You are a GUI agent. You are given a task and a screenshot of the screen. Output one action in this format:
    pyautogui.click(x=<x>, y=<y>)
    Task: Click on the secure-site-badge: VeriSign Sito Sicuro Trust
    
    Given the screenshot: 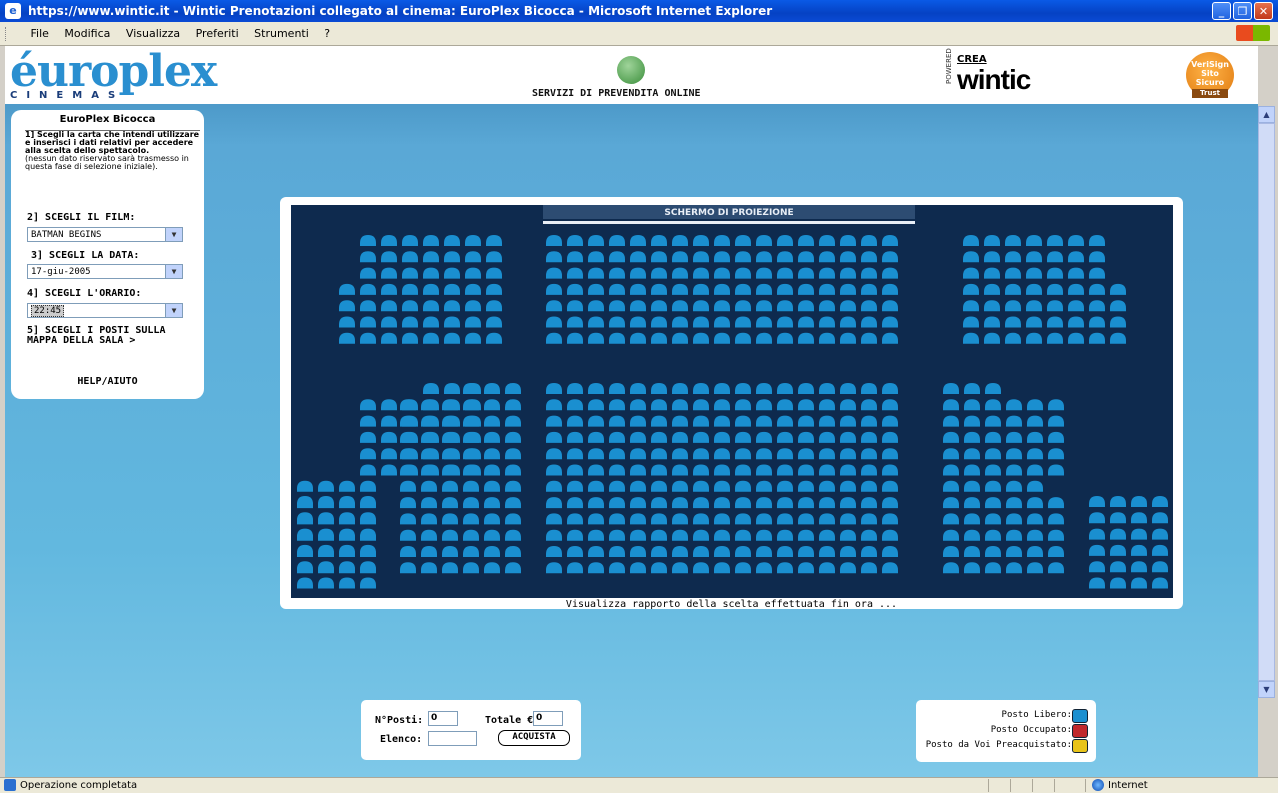 What is the action you would take?
    pyautogui.click(x=1210, y=75)
    